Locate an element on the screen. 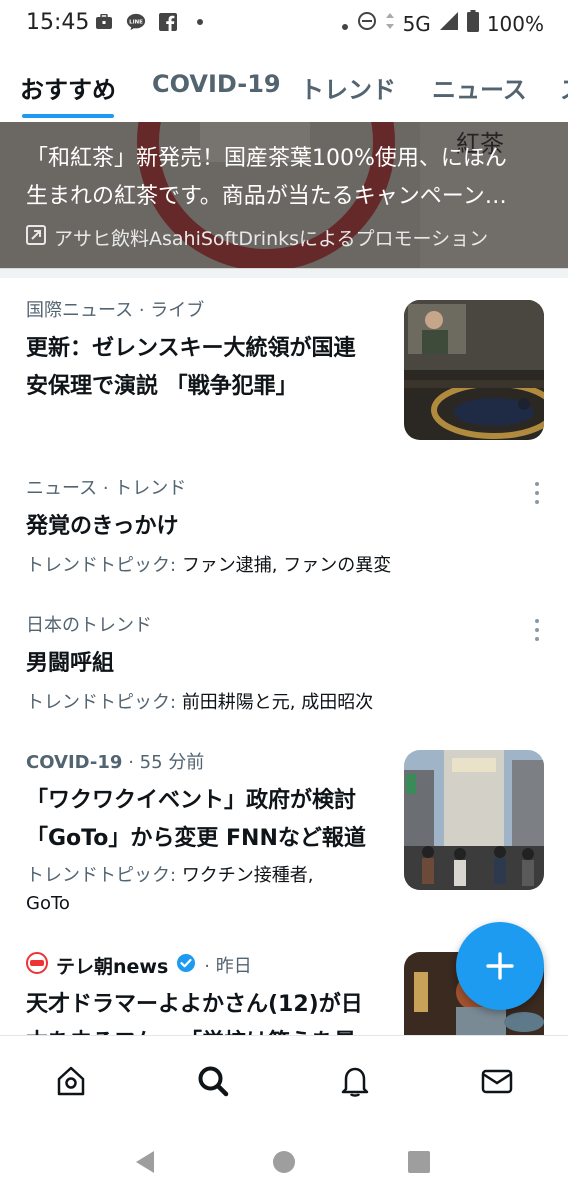  tab-trends: トレンド is located at coordinates (348, 87).